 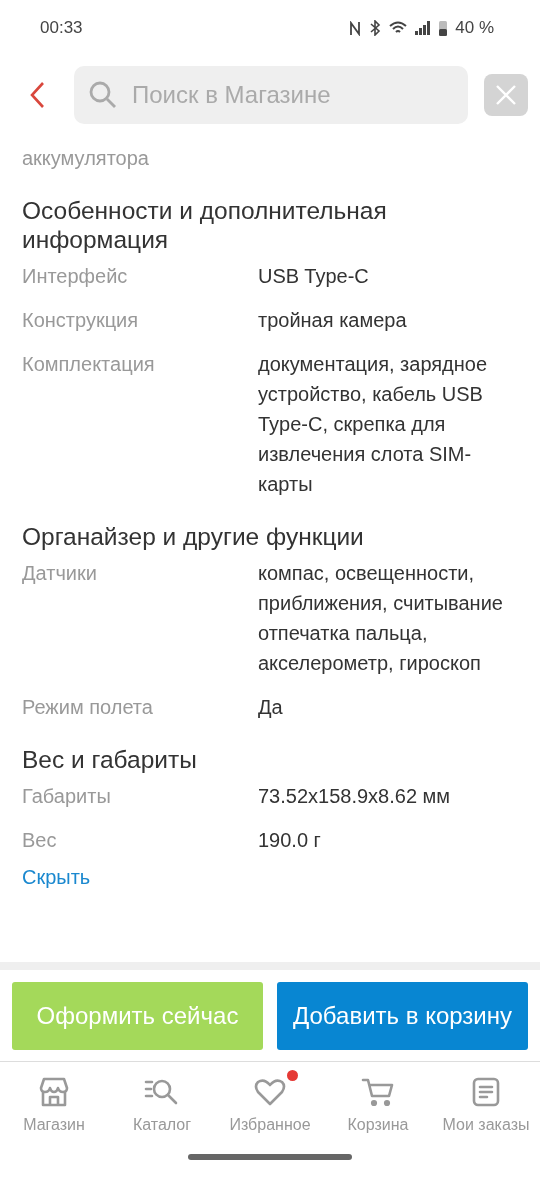 I want to click on section-title: Особенности и дополнительная информация, so click(x=205, y=225).